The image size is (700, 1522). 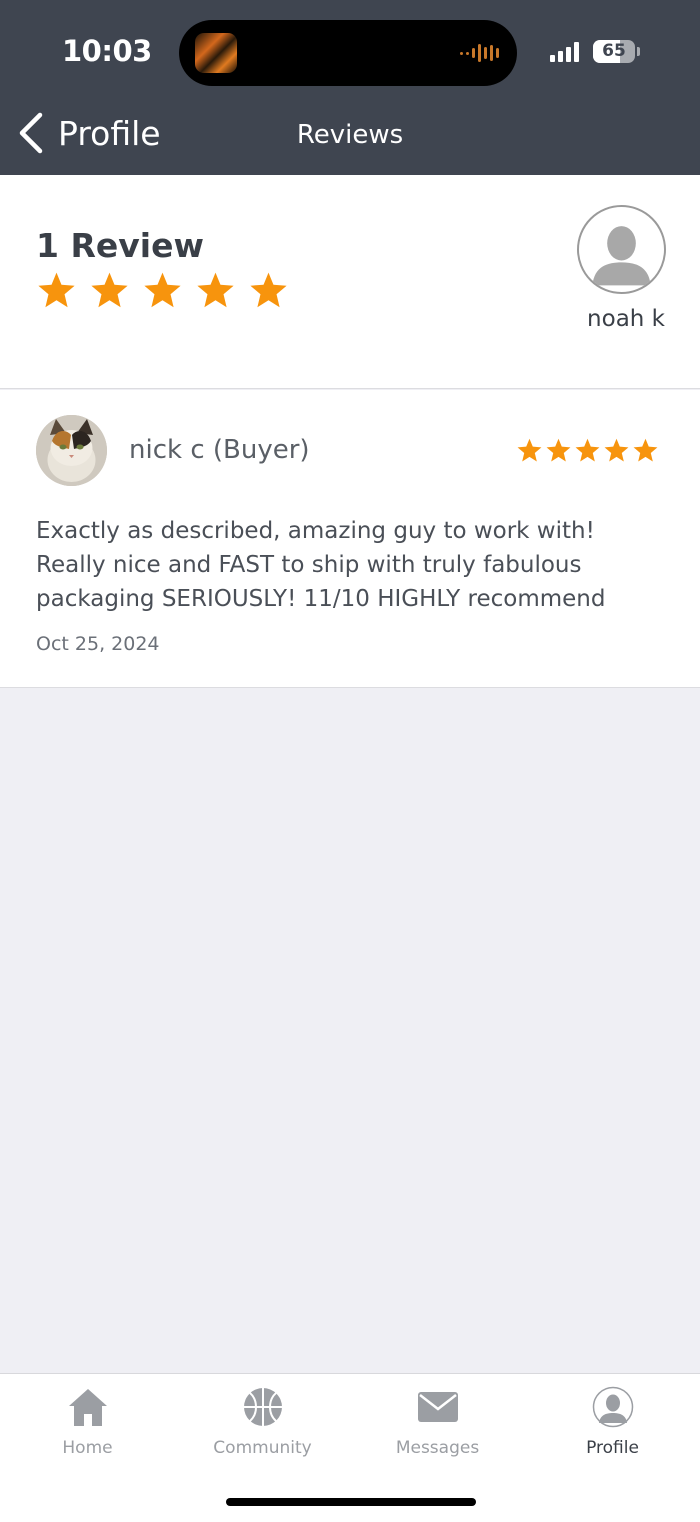 I want to click on tab-community: Community, so click(x=262, y=1424).